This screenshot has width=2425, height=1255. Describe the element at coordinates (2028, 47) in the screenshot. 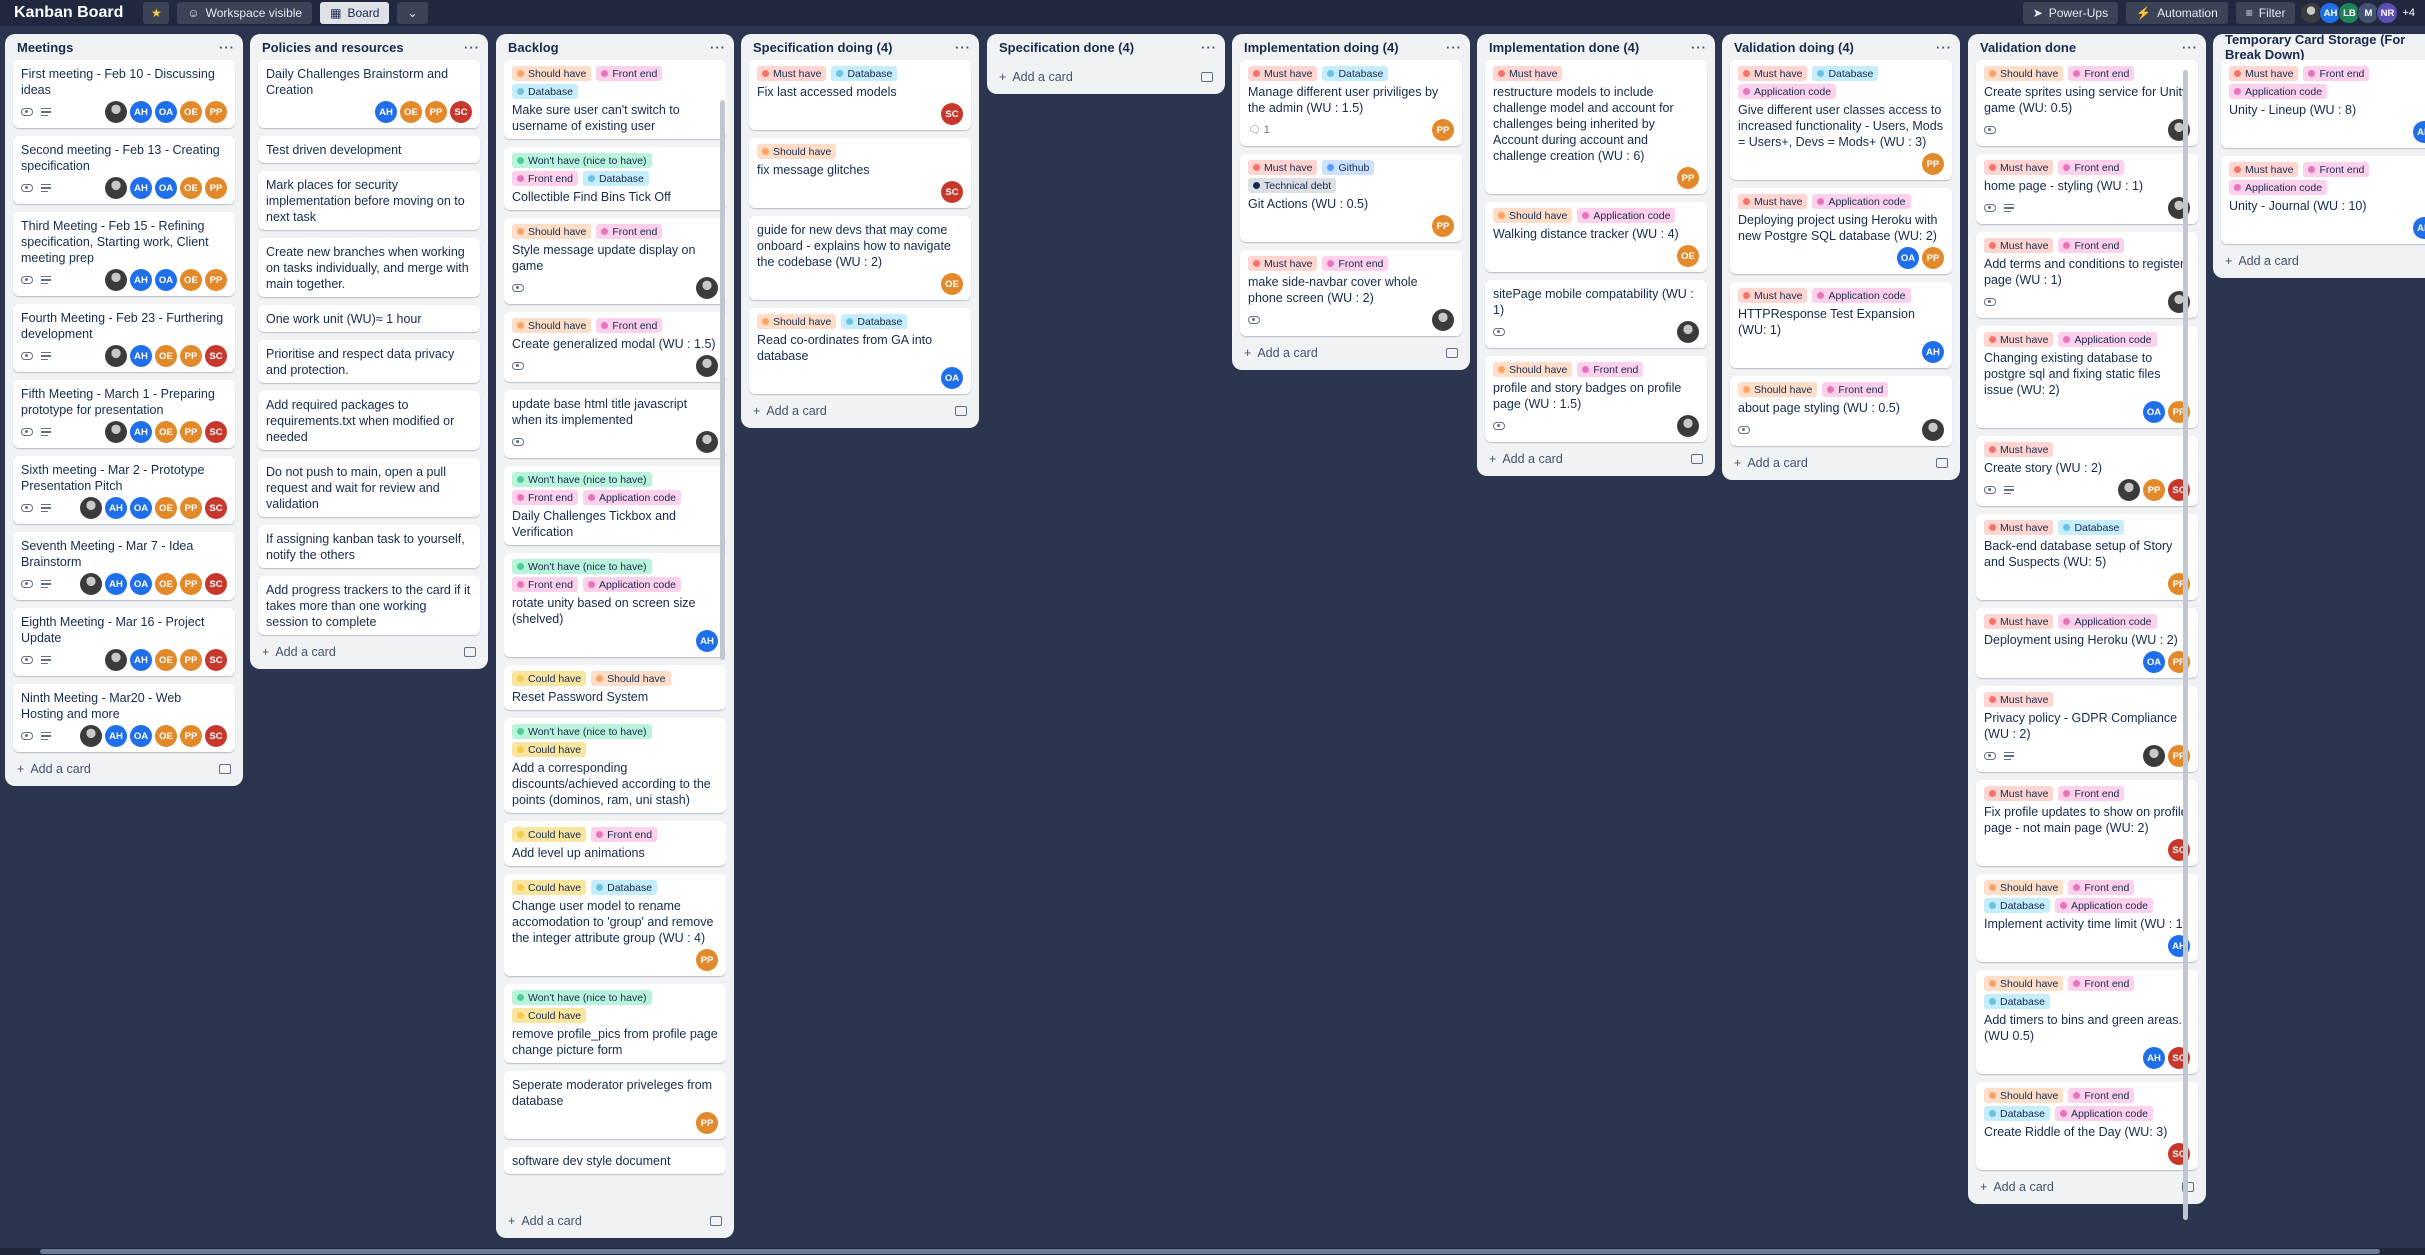

I see `list-title: Validation done` at that location.